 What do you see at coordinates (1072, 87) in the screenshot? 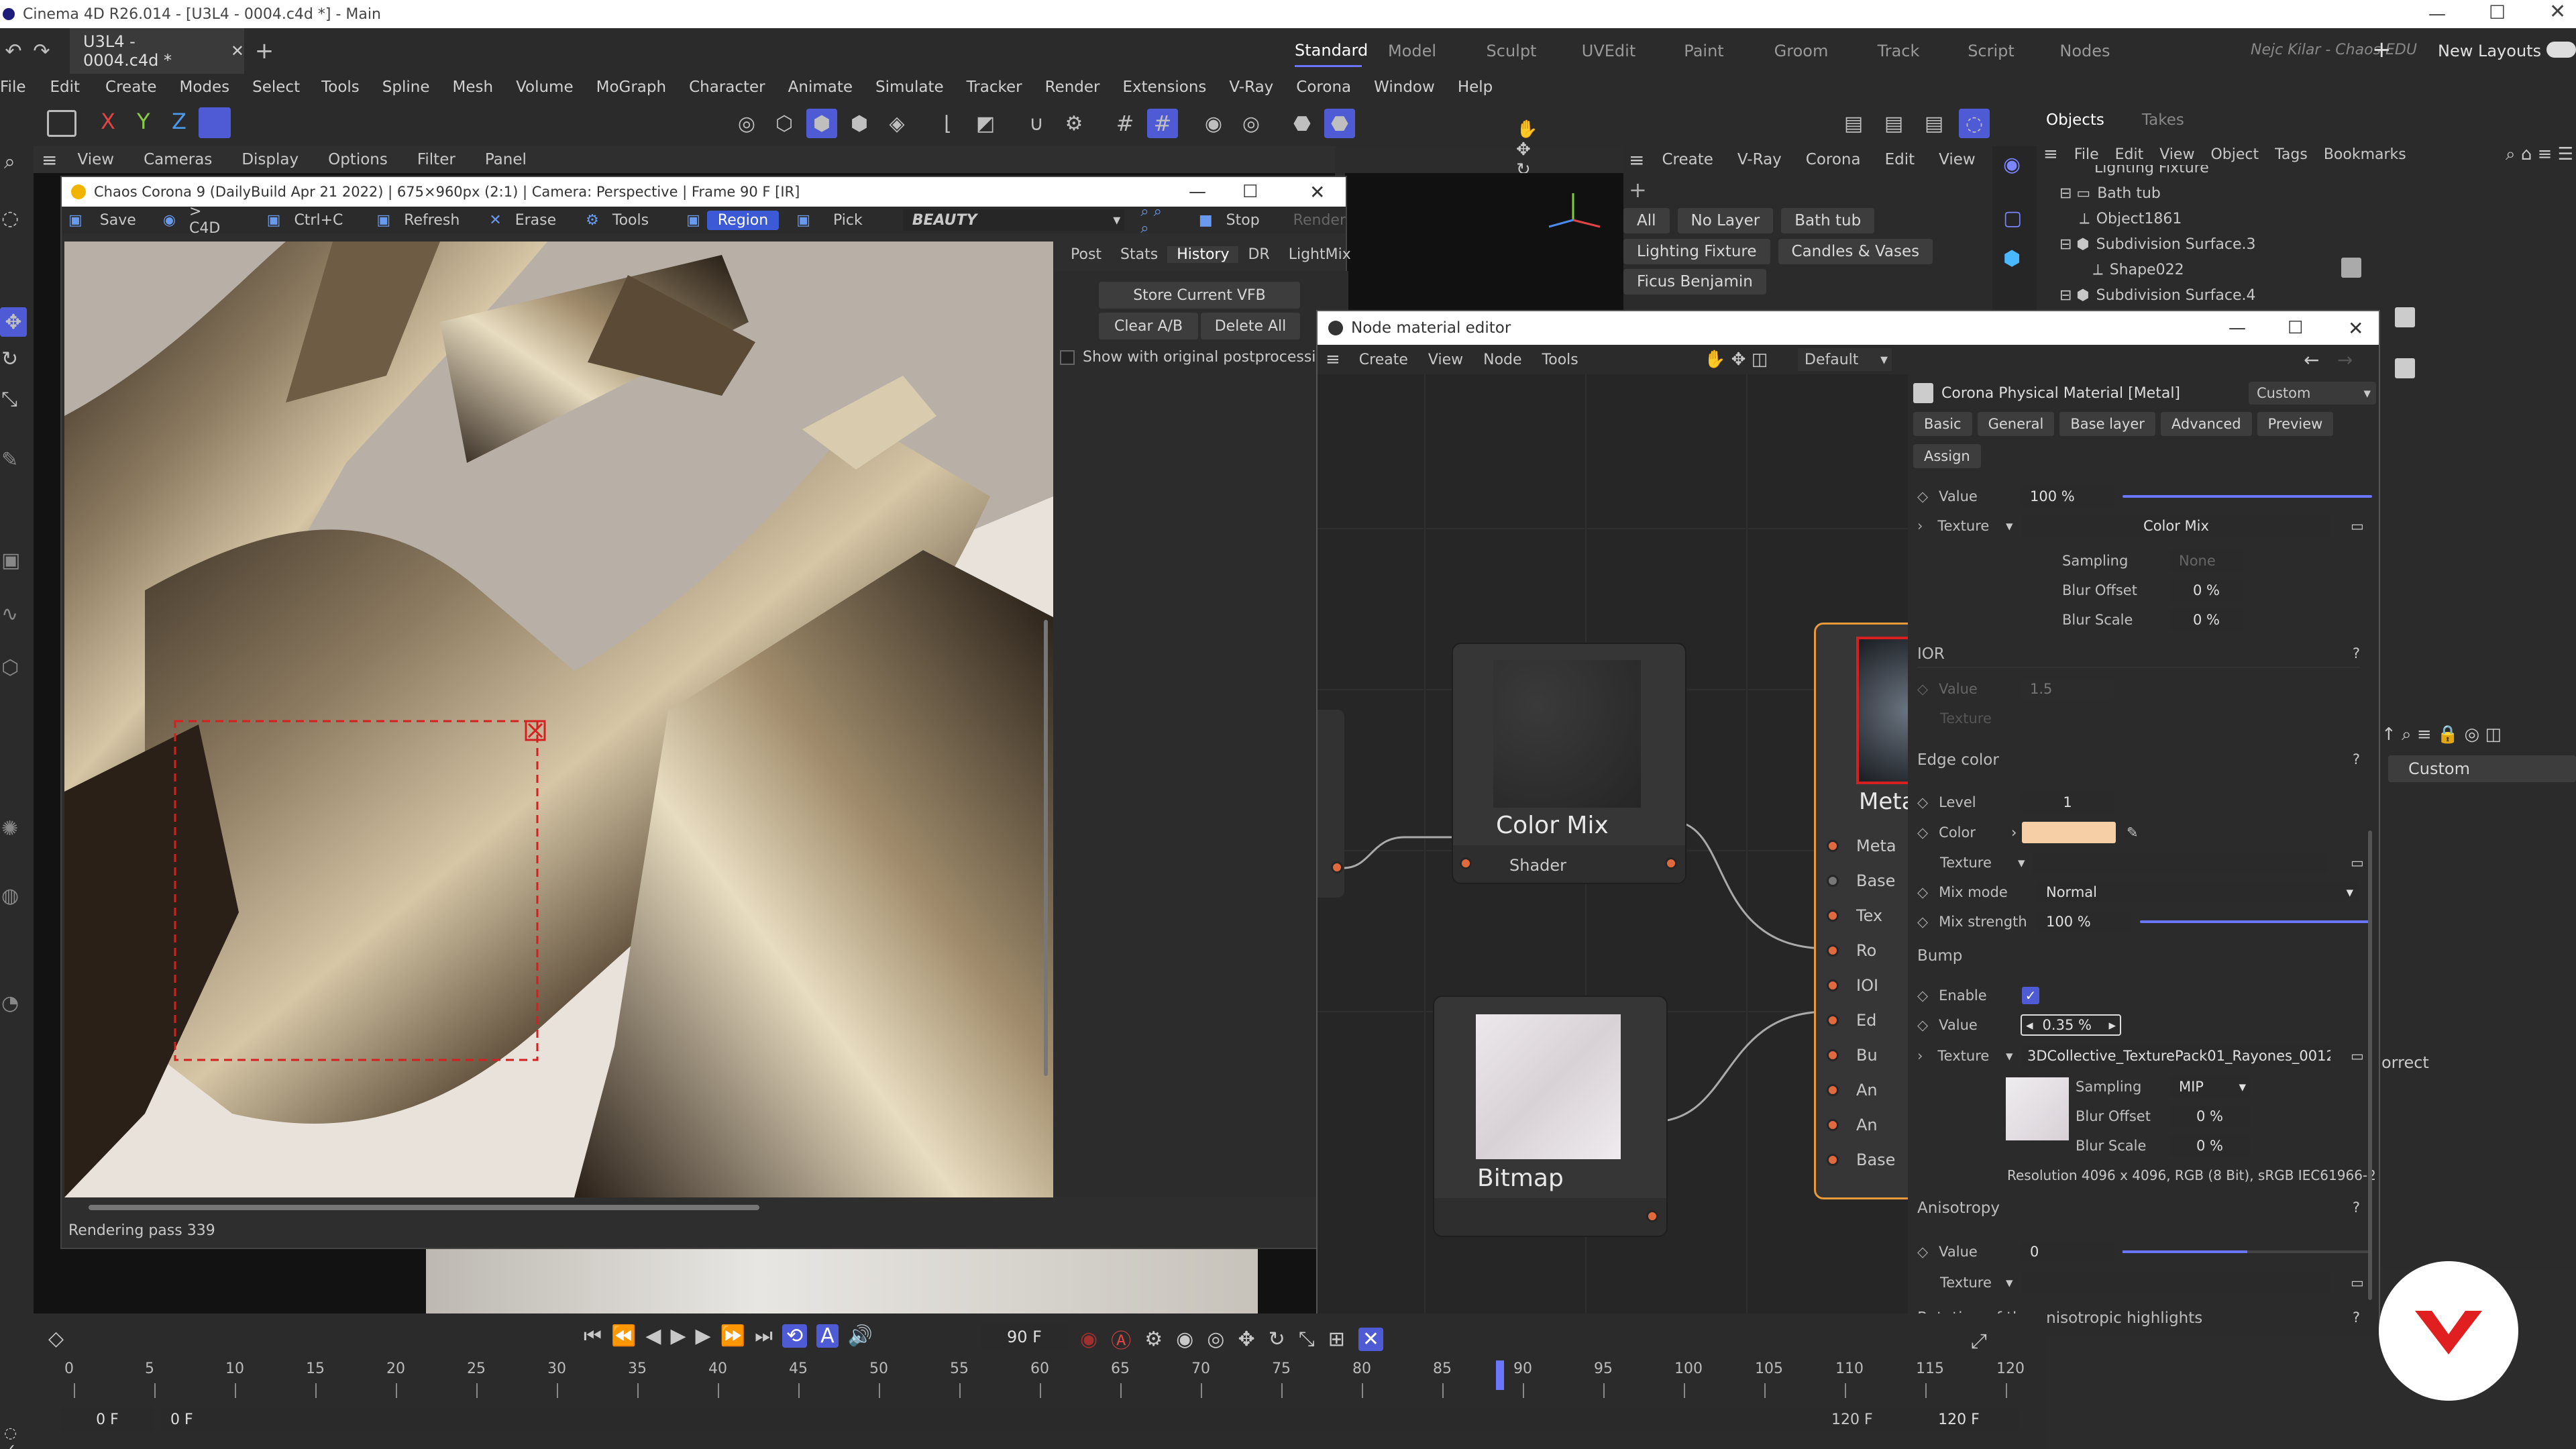
I see `menu-render: Render` at bounding box center [1072, 87].